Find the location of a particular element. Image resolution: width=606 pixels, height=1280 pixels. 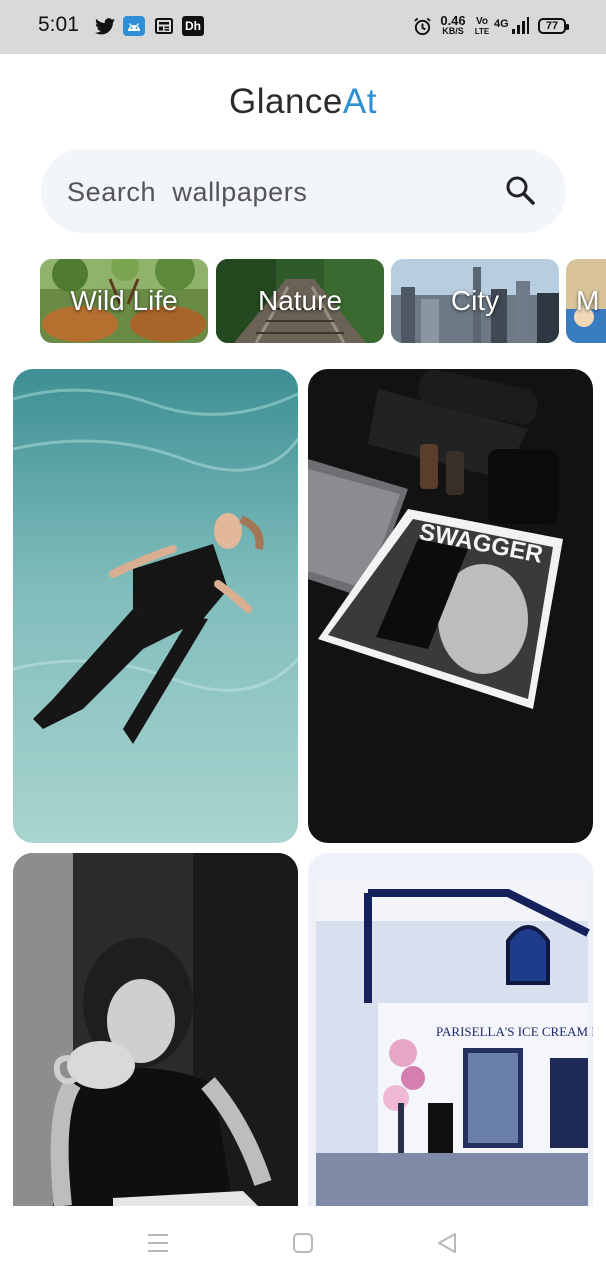

back-icon is located at coordinates (447, 1243).